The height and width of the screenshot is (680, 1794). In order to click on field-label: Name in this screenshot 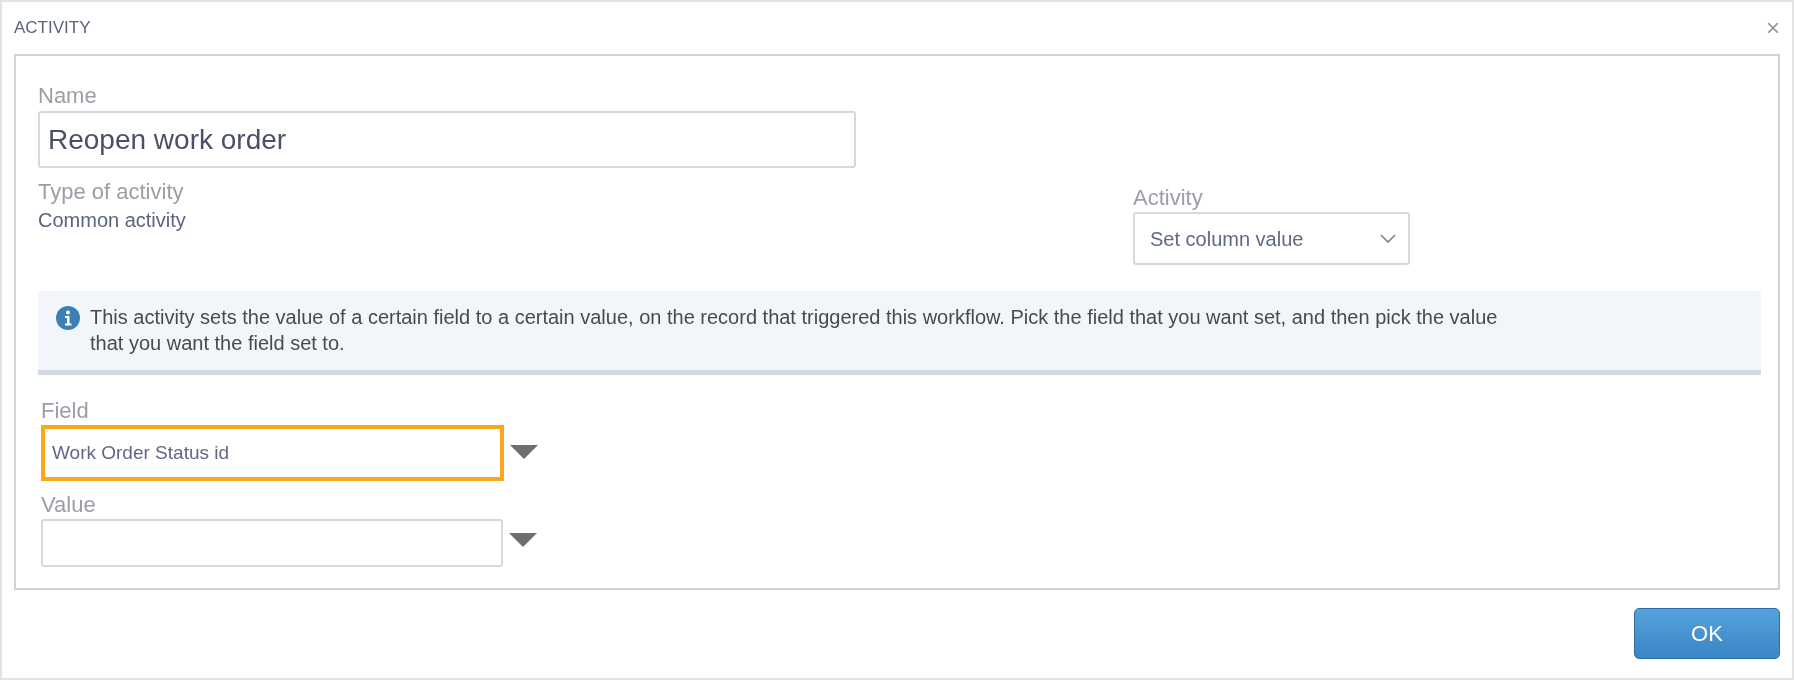, I will do `click(68, 96)`.